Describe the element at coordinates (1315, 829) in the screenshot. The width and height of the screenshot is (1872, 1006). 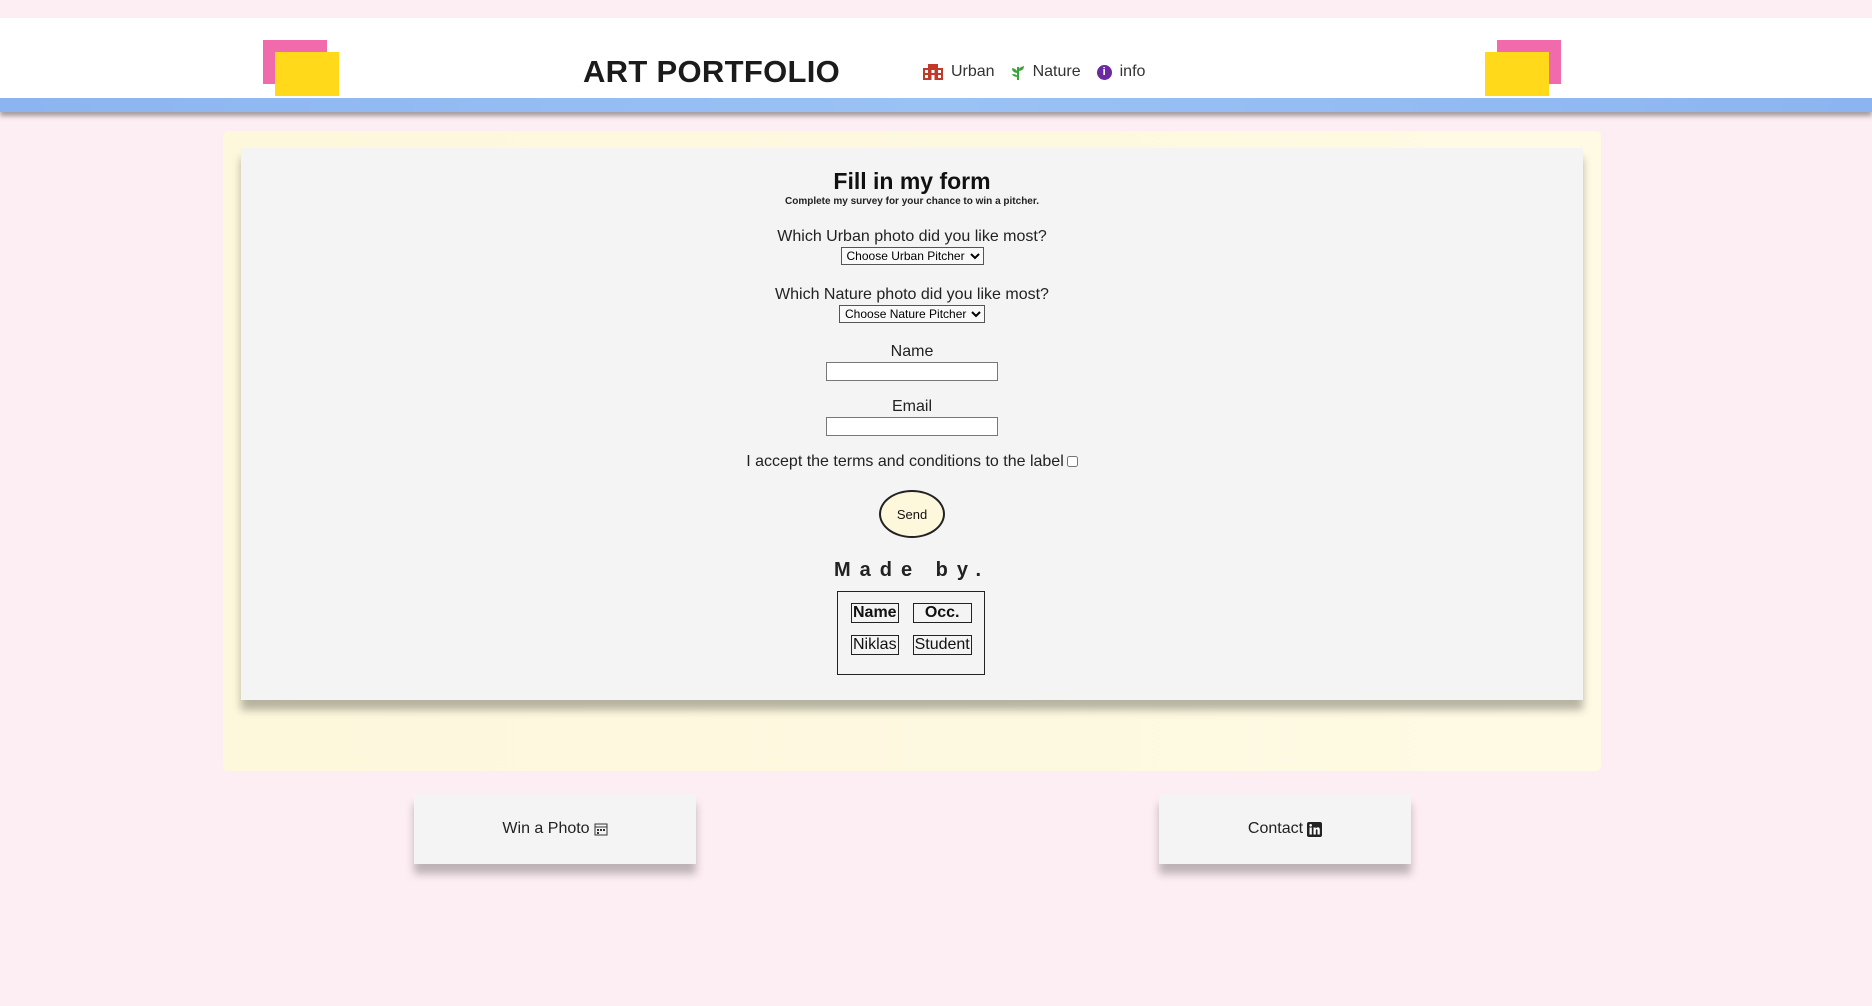
I see `linkedin-icon` at that location.